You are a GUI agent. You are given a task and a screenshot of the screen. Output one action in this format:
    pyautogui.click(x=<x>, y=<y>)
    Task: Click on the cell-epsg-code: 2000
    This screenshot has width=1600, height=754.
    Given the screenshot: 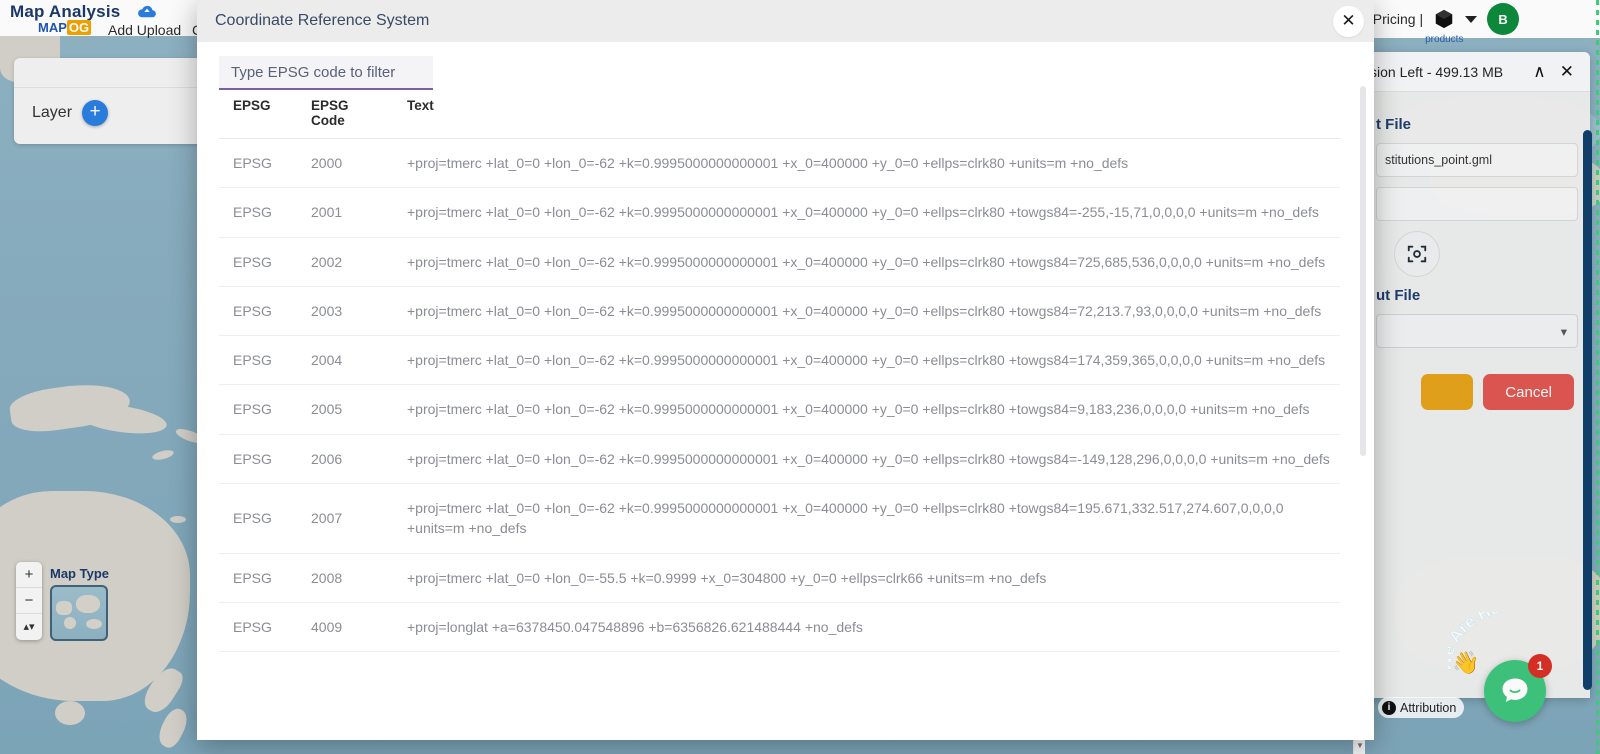 What is the action you would take?
    pyautogui.click(x=345, y=163)
    